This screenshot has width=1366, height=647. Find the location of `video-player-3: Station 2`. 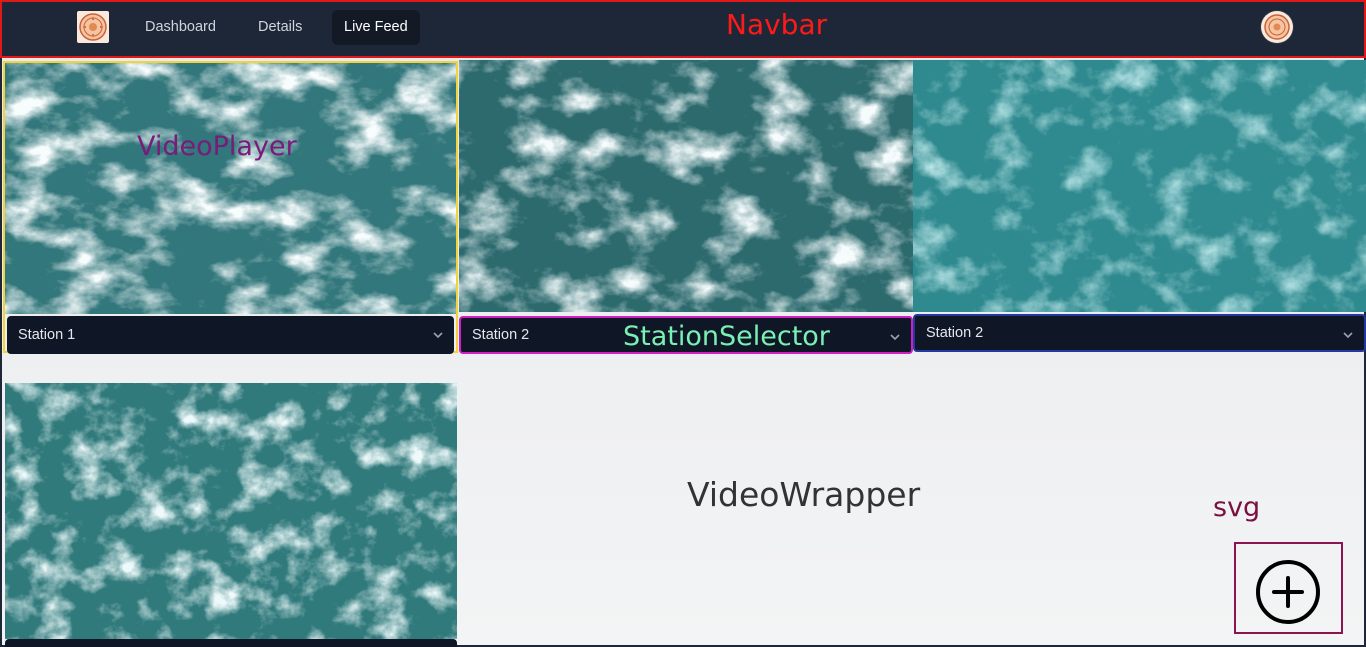

video-player-3: Station 2 is located at coordinates (1139, 206).